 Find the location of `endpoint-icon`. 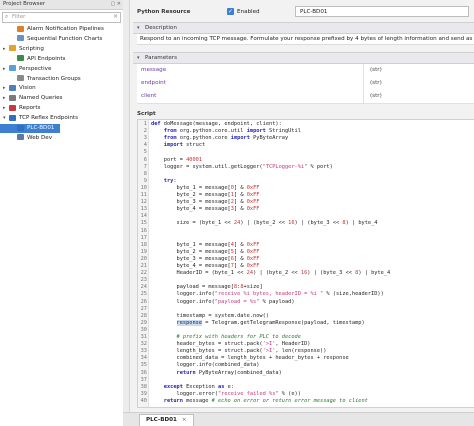

endpoint-icon is located at coordinates (20, 127).